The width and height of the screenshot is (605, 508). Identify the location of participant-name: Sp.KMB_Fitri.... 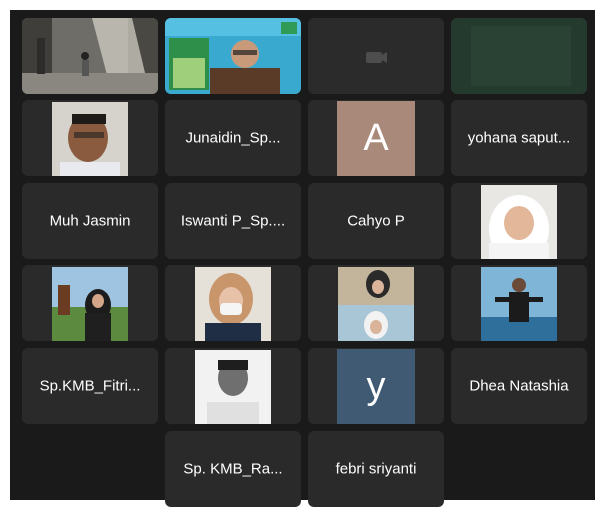
(90, 386).